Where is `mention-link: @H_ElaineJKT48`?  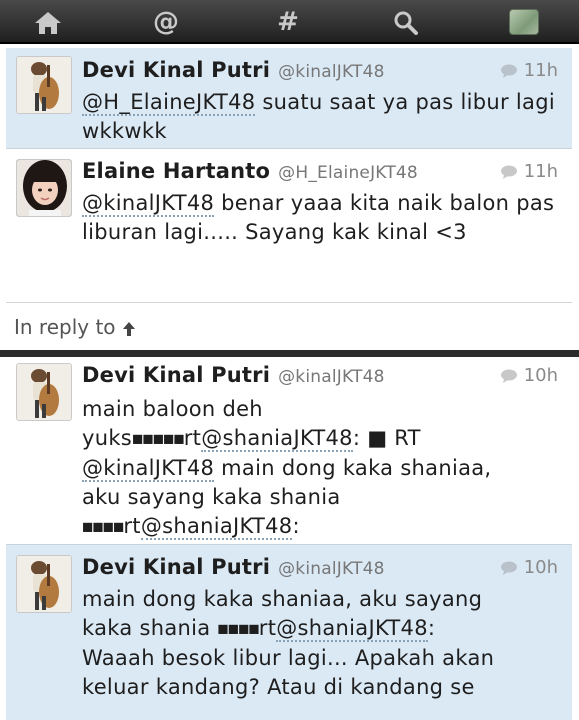
mention-link: @H_ElaineJKT48 is located at coordinates (169, 103).